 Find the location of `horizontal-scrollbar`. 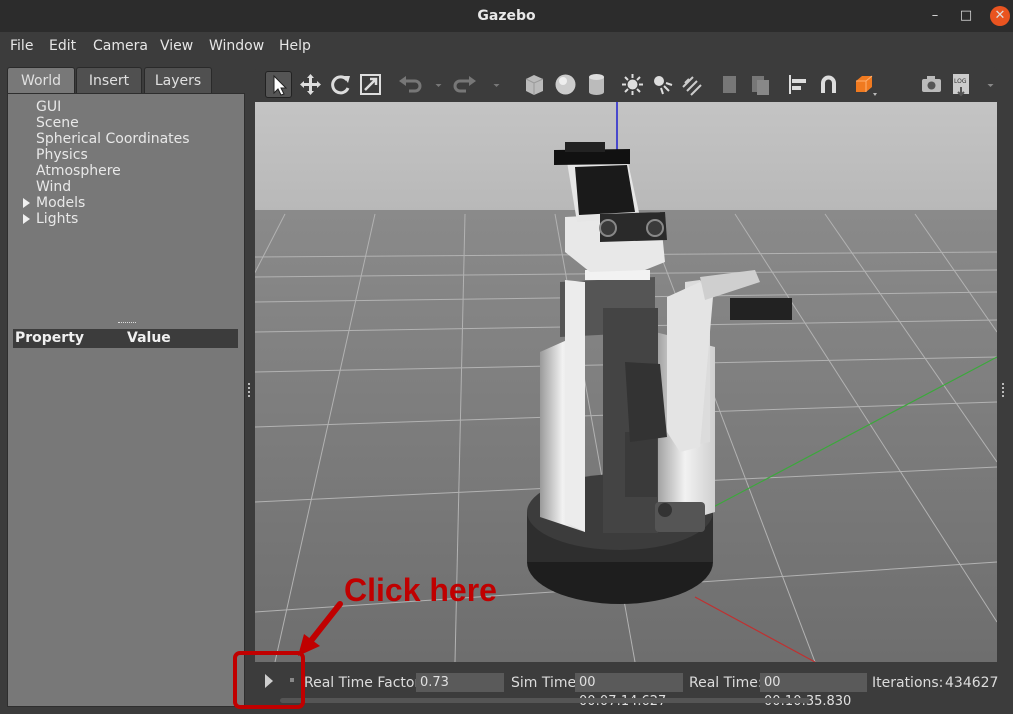

horizontal-scrollbar is located at coordinates (545, 700).